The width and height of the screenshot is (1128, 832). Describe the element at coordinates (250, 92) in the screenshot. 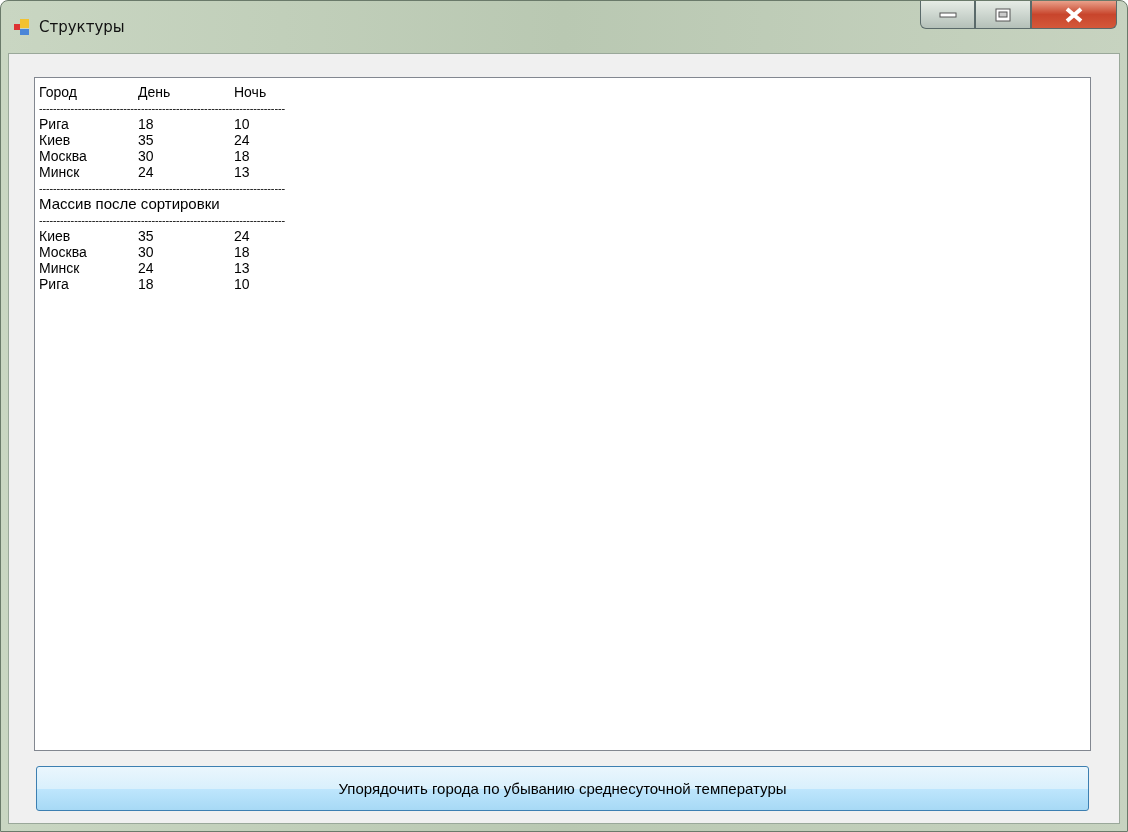

I see `list-cell: Ночь` at that location.